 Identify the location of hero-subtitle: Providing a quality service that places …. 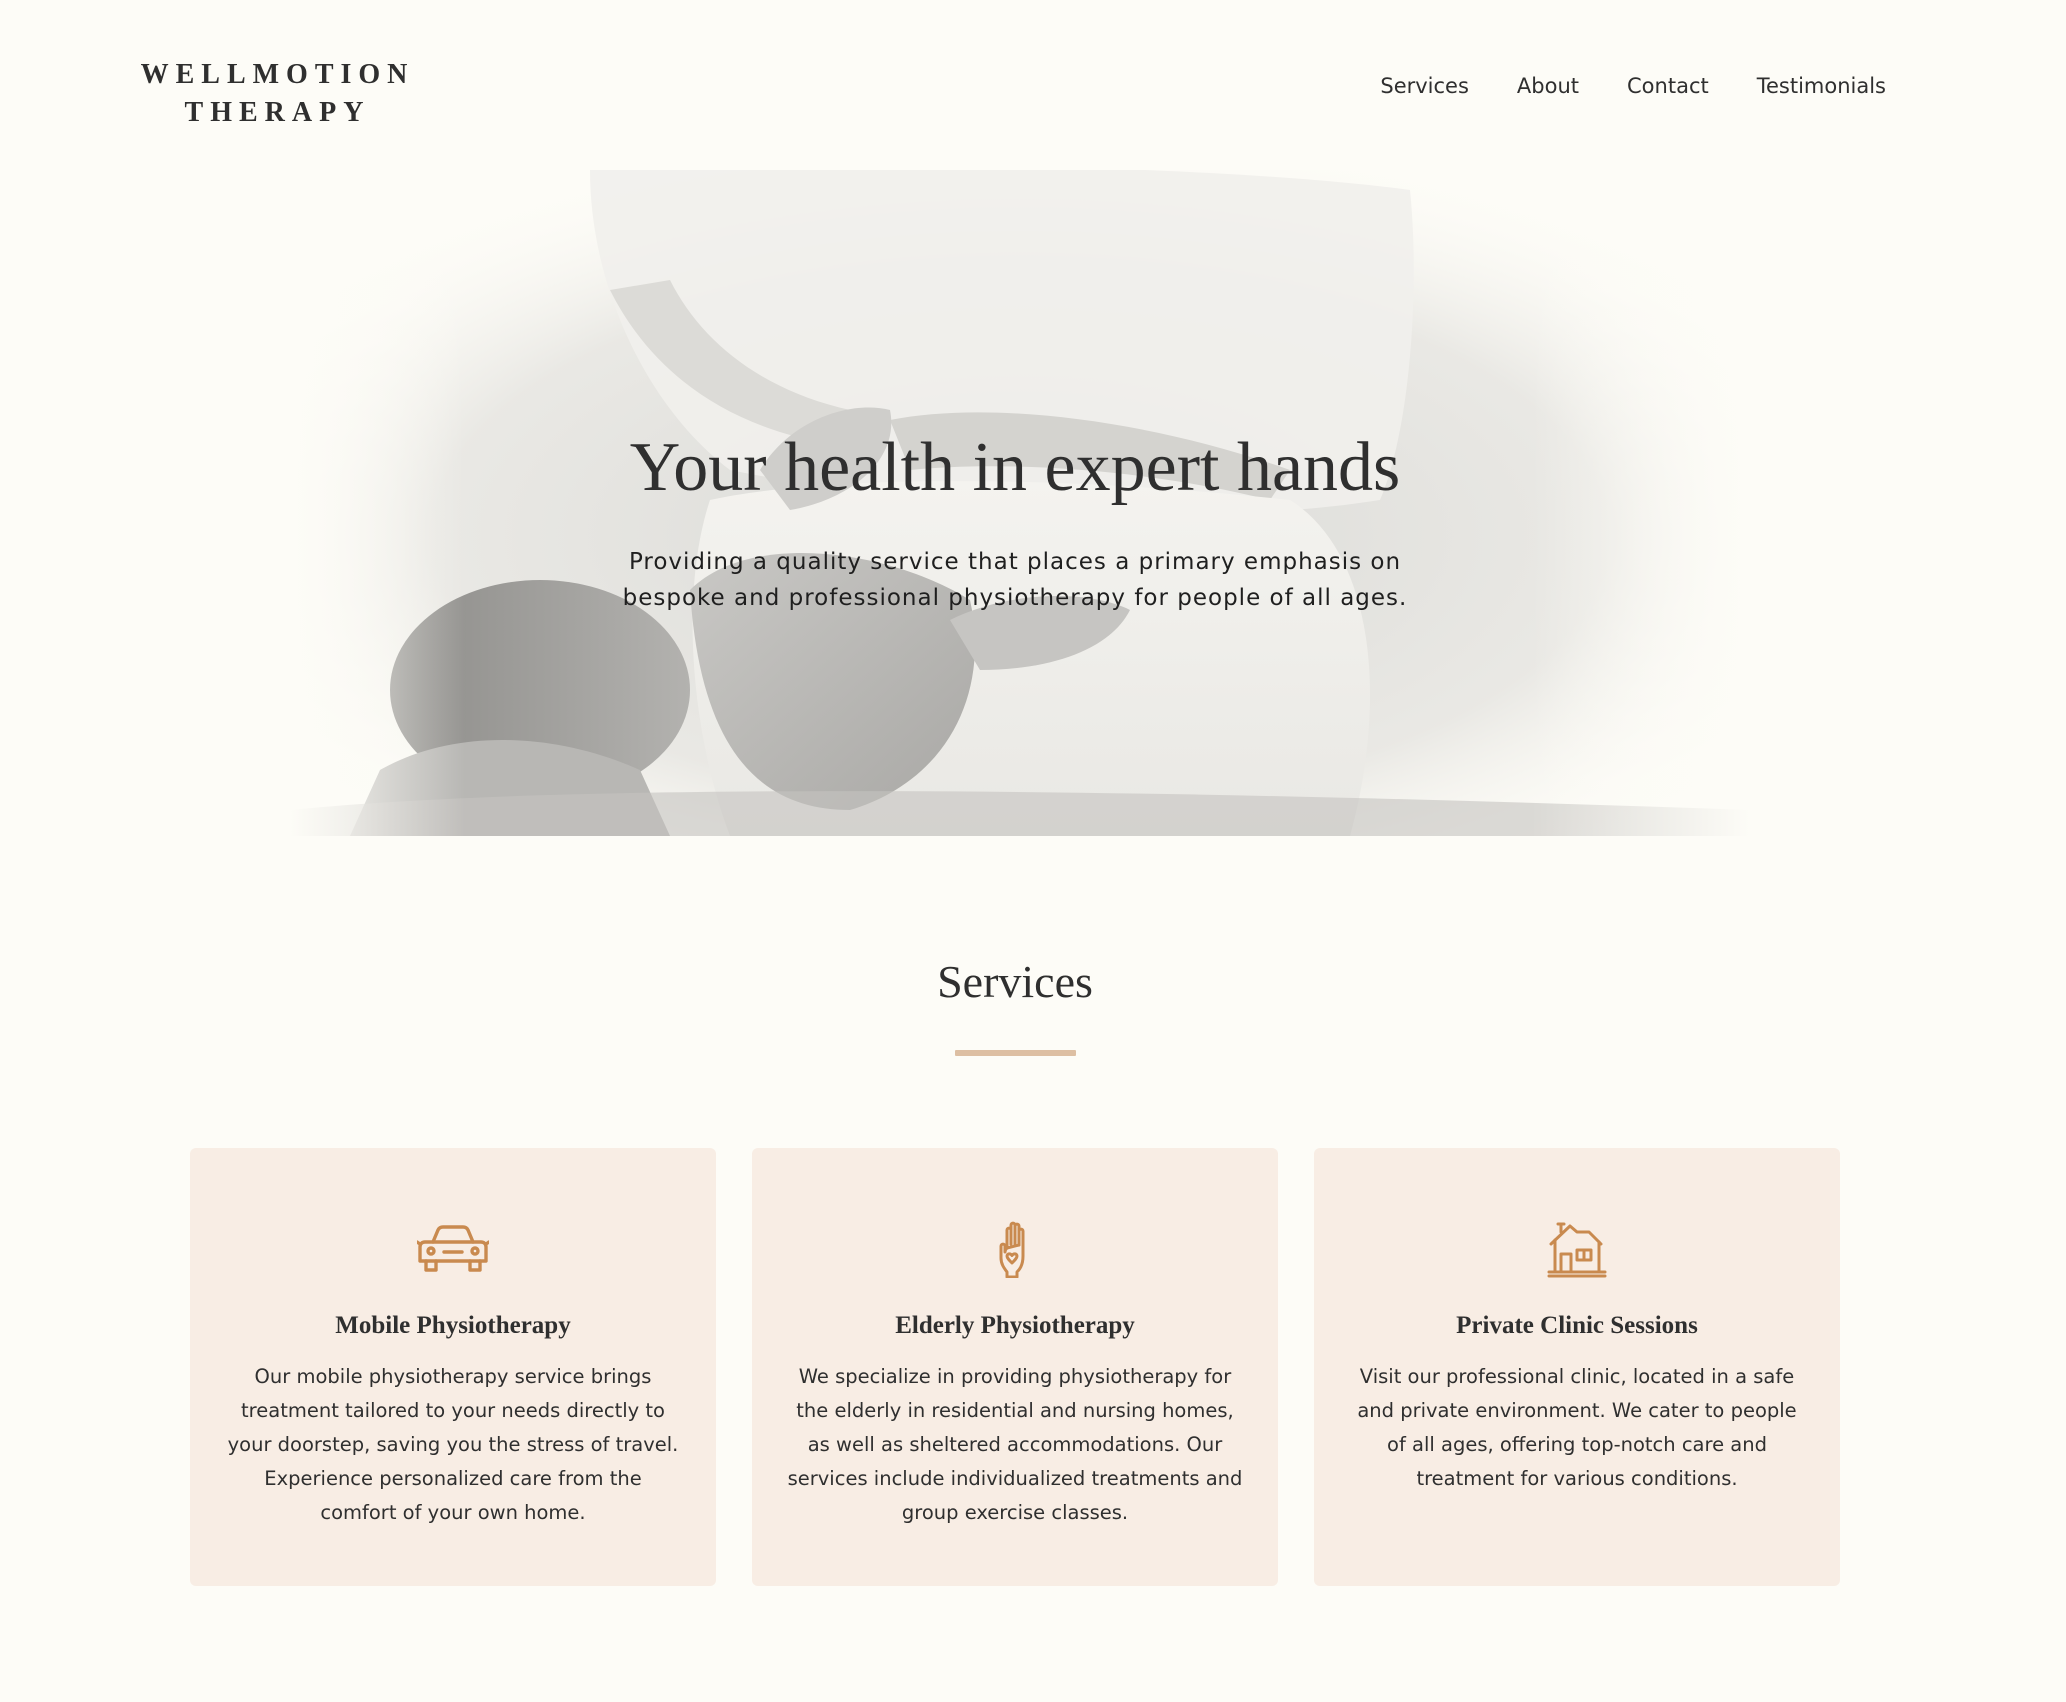
(1015, 580).